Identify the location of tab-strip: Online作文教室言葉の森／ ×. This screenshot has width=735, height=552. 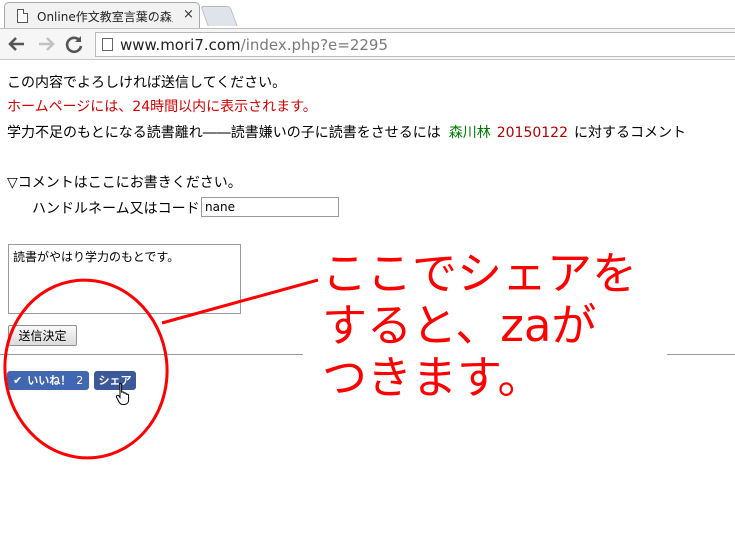
(367, 14).